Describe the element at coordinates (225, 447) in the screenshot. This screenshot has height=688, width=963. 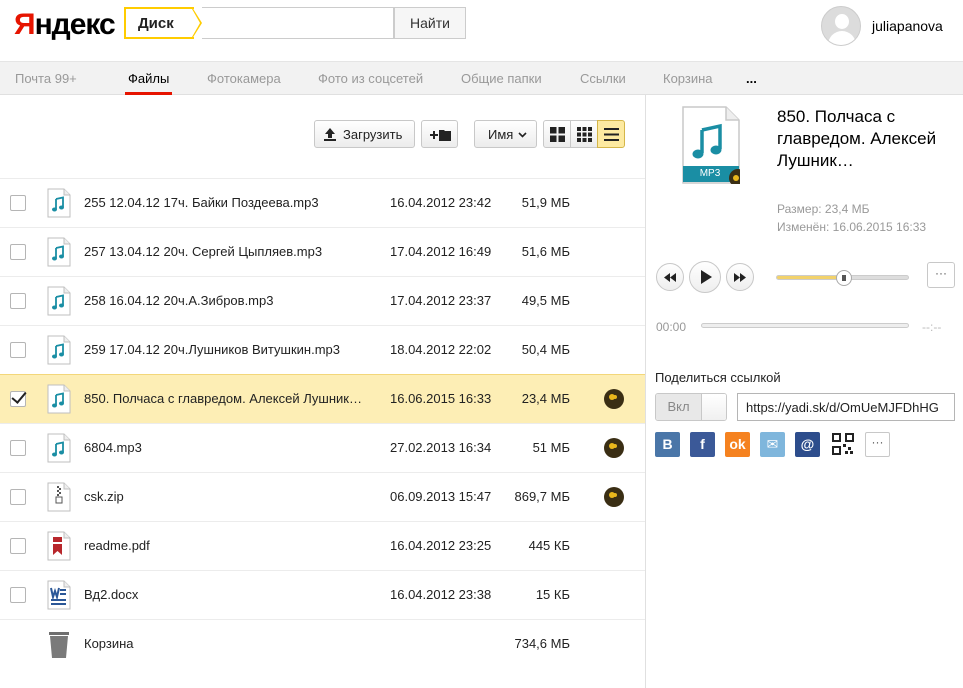
I see `file-name: 6804.mp3` at that location.